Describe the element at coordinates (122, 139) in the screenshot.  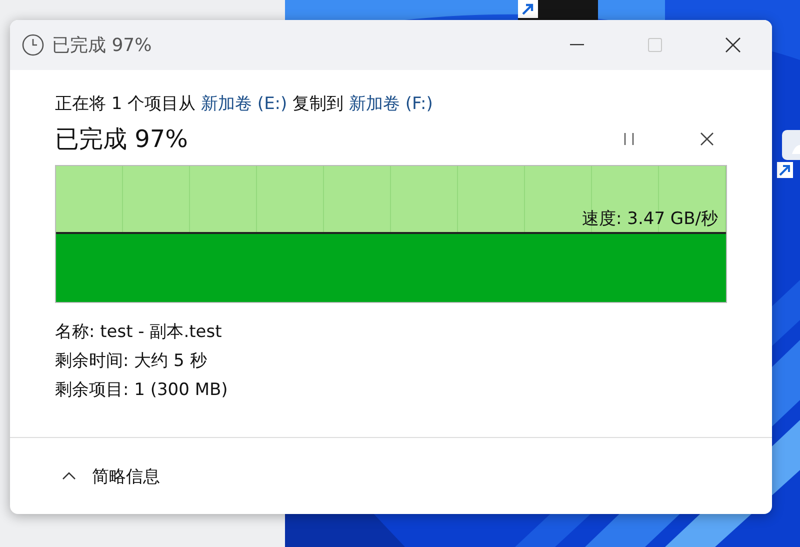
I see `progress-title: 已完成 97%` at that location.